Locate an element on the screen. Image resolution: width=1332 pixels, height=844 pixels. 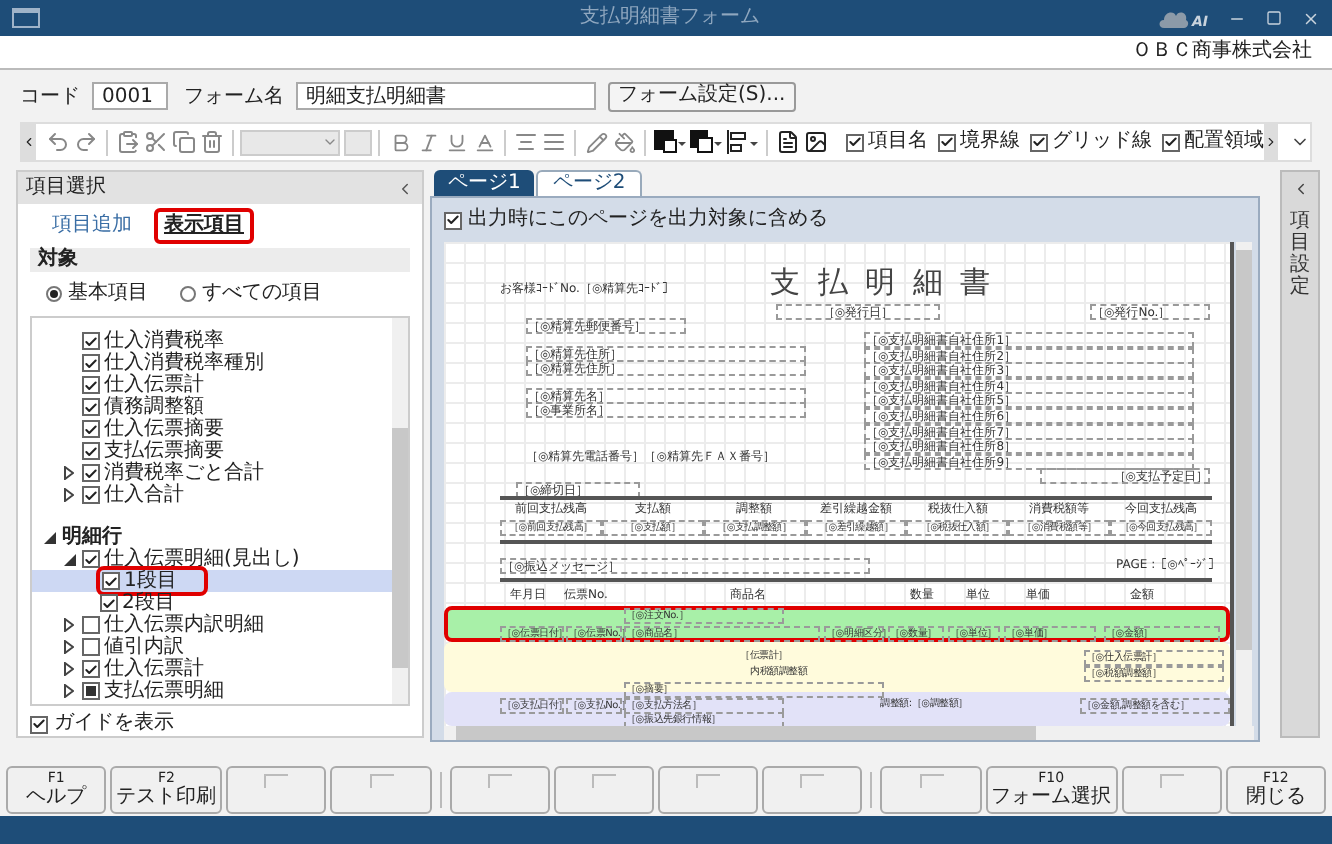
checkbox-label: ガイドを表示 is located at coordinates (114, 724).